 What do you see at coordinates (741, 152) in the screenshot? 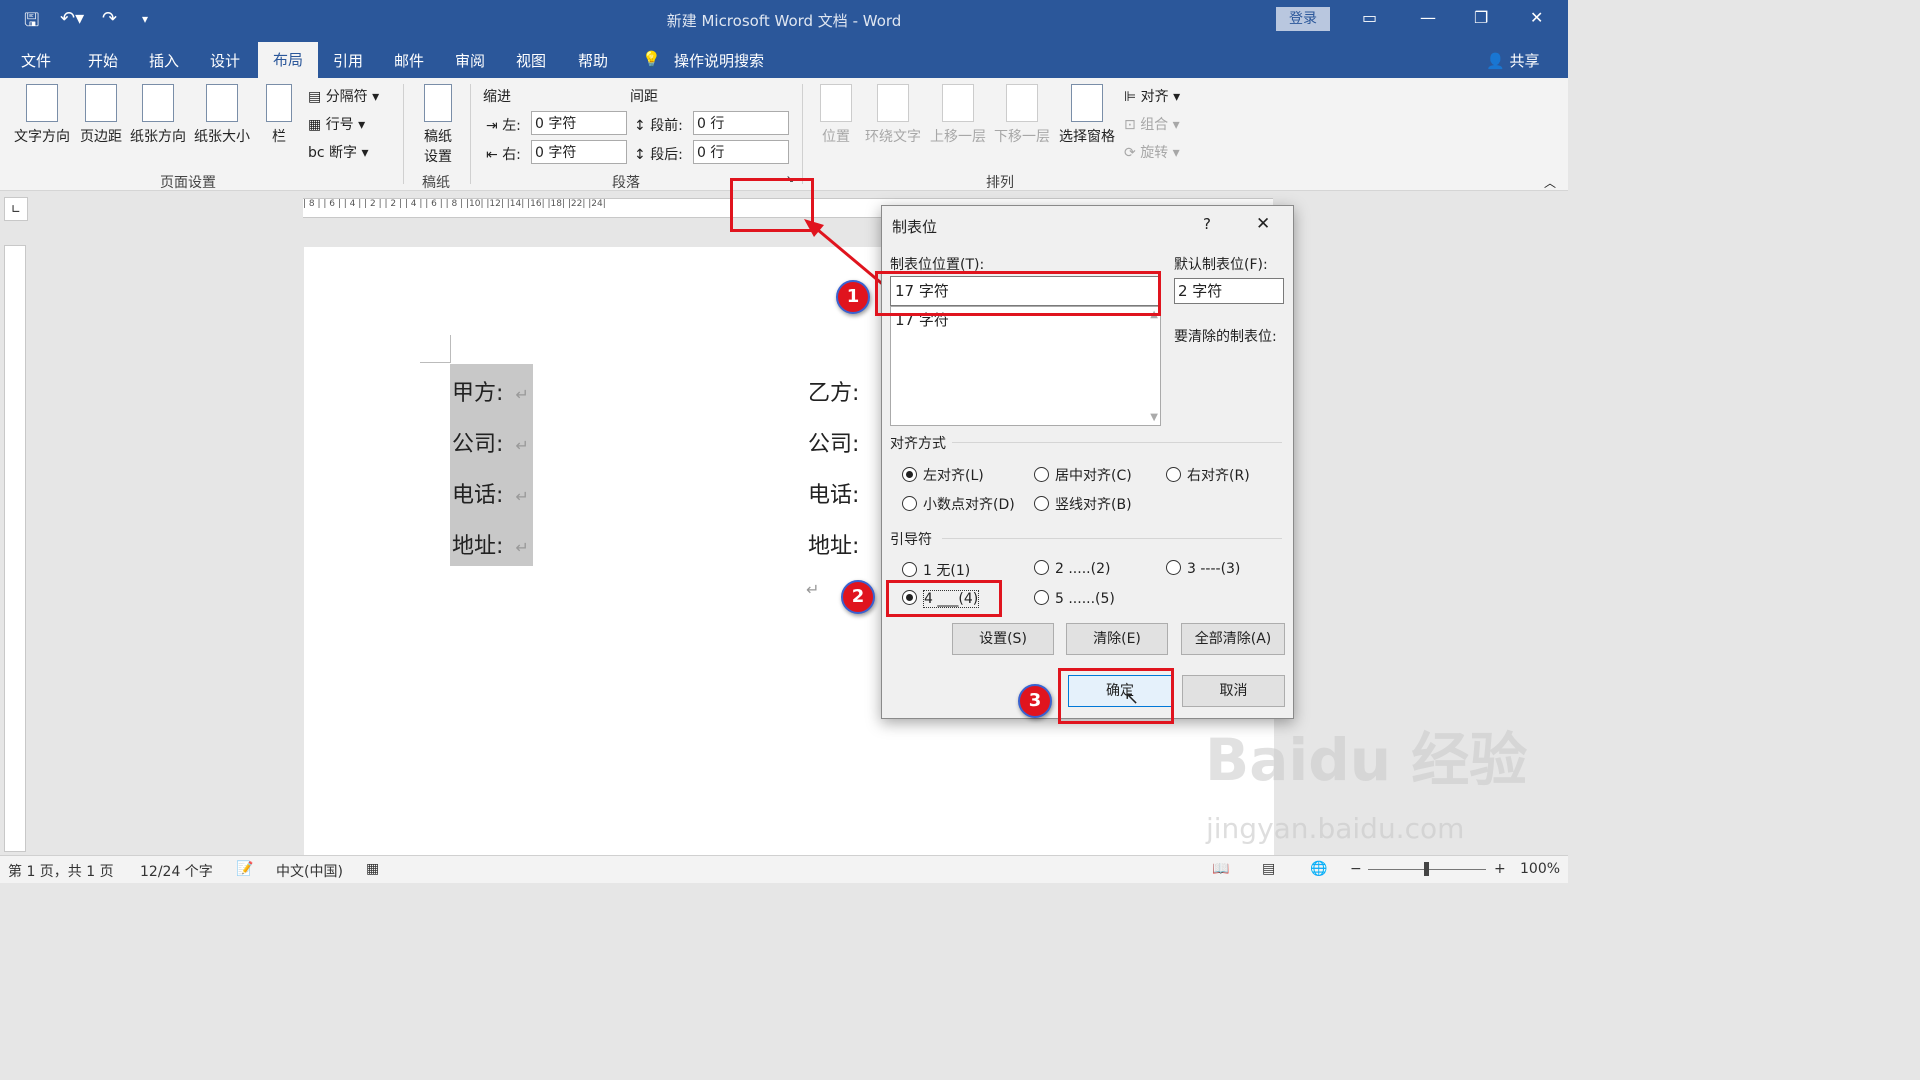
I see `spacing-after-input: 0 行` at bounding box center [741, 152].